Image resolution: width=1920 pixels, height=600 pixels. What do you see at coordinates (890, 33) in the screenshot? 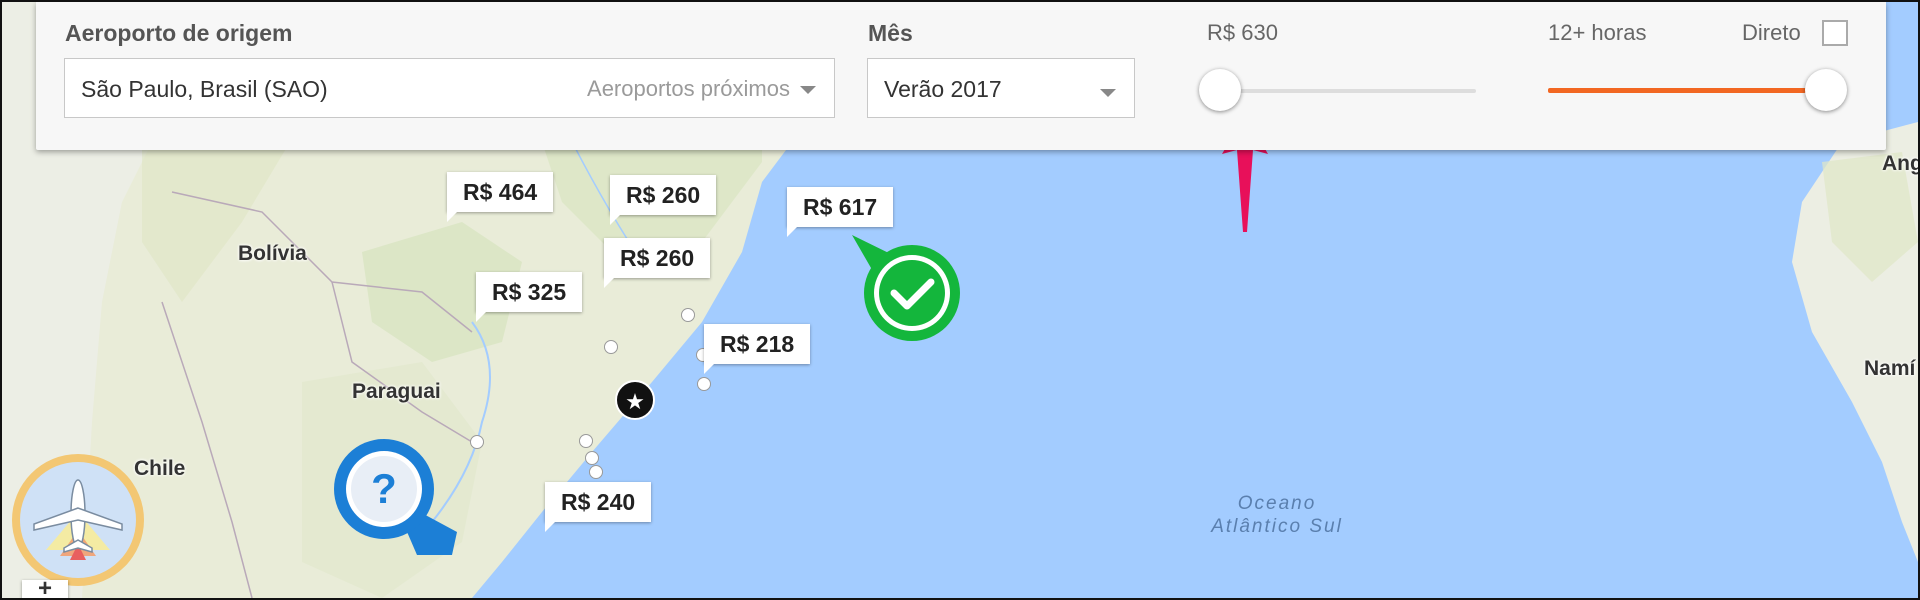
I see `month-label: Mês` at bounding box center [890, 33].